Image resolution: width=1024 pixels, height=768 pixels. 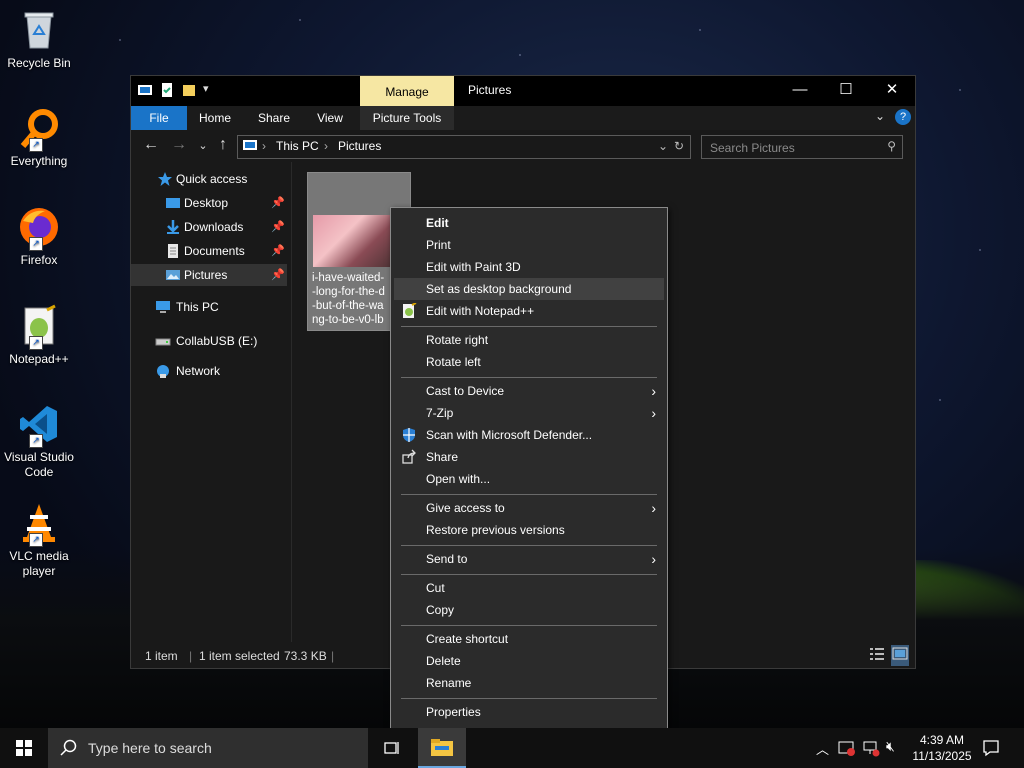 What do you see at coordinates (846, 91) in the screenshot?
I see `maximize-button: ☐` at bounding box center [846, 91].